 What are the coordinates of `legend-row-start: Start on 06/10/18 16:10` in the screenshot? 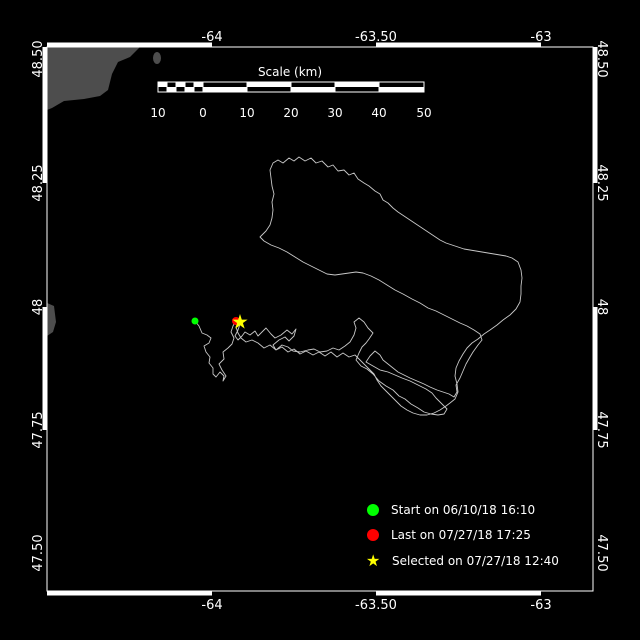 It's located at (450, 510).